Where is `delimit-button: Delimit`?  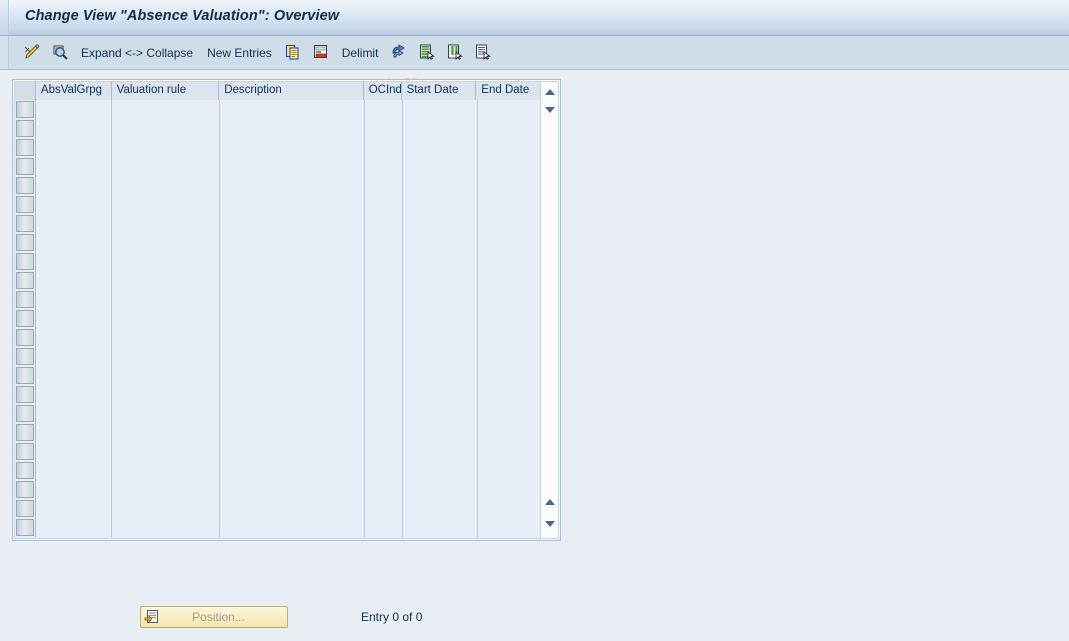
delimit-button: Delimit is located at coordinates (360, 53).